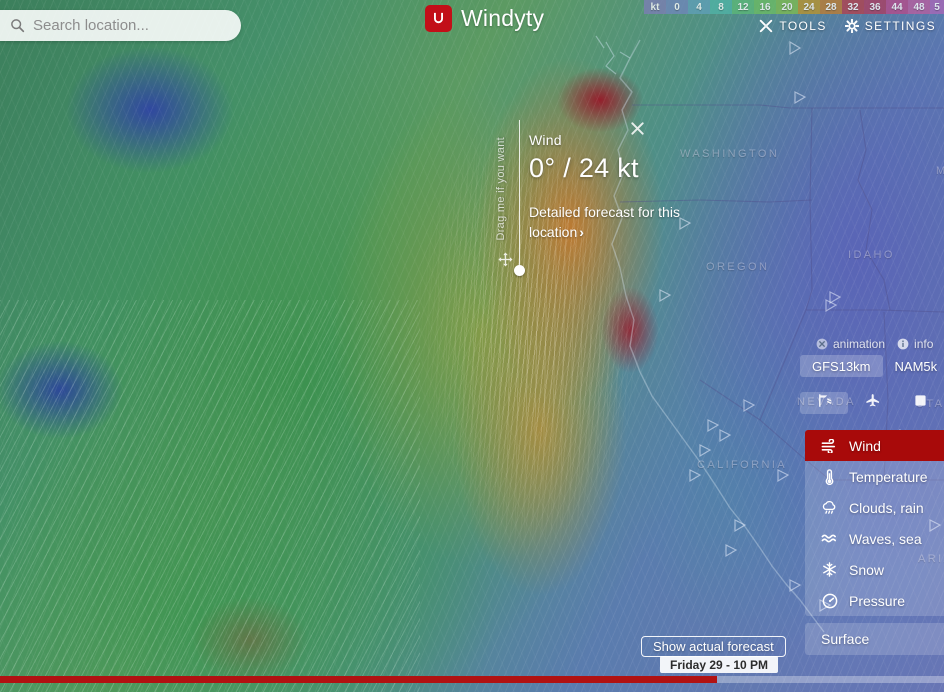  Describe the element at coordinates (829, 538) in the screenshot. I see `waves-icon` at that location.